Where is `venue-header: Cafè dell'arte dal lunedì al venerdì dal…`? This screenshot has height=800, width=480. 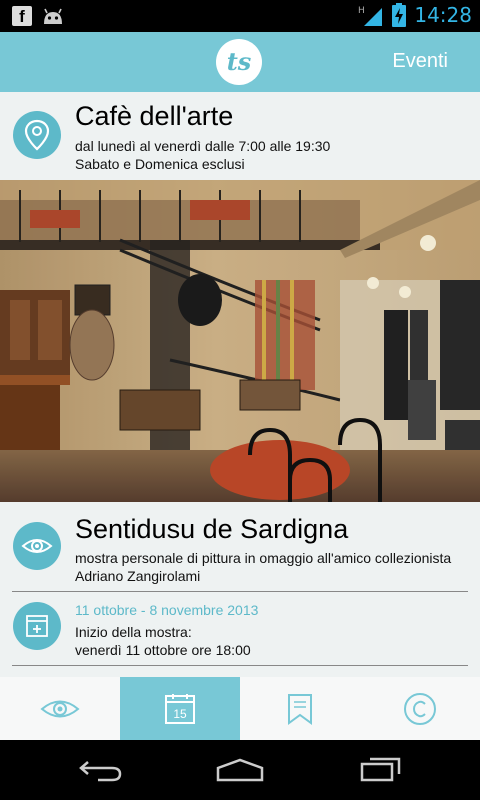
venue-header: Cafè dell'arte dal lunedì al venerdì dal… is located at coordinates (240, 136).